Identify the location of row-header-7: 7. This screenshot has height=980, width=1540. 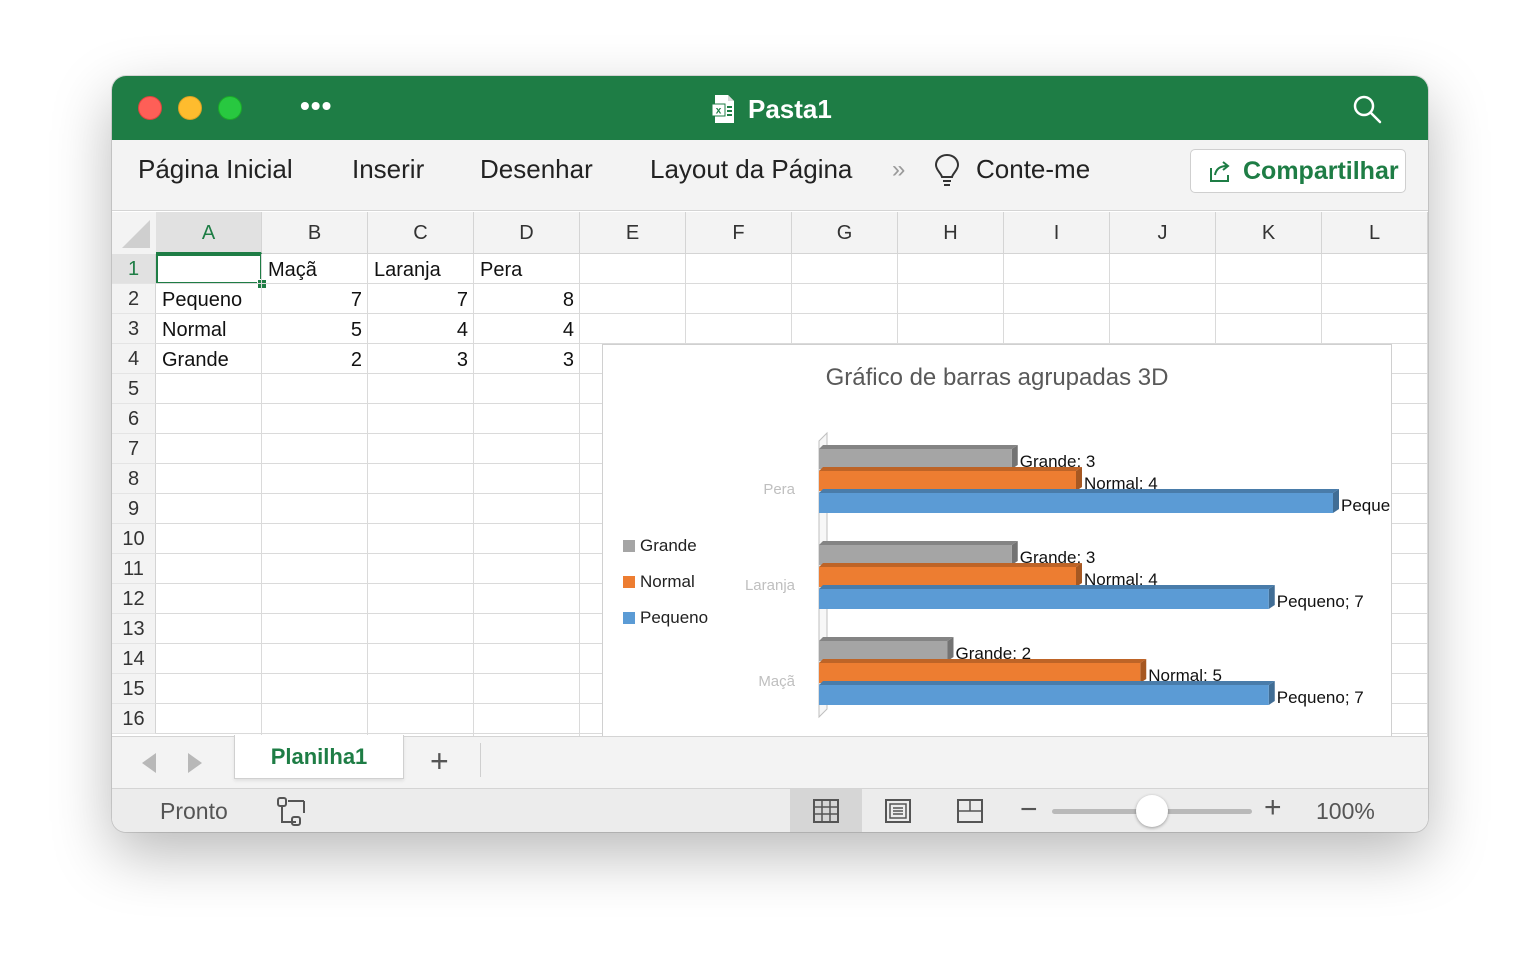
(134, 449).